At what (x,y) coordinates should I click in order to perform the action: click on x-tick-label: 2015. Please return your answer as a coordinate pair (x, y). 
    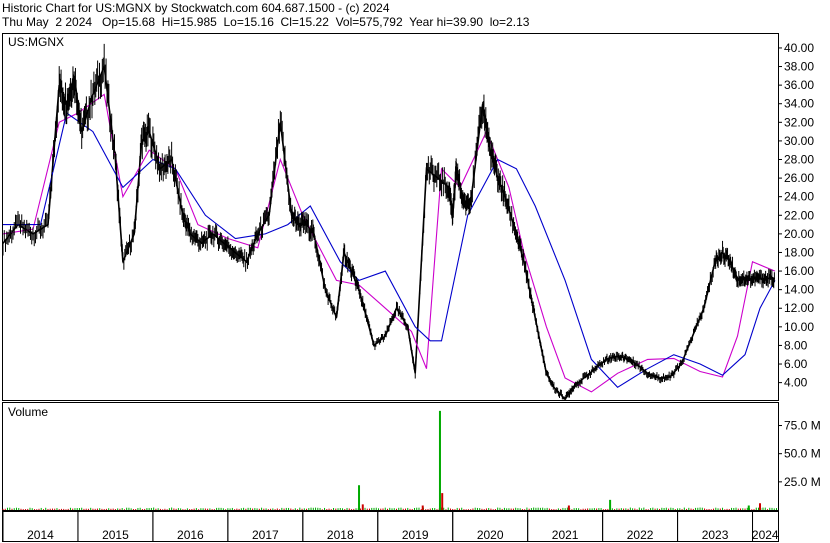
    Looking at the image, I should click on (115, 535).